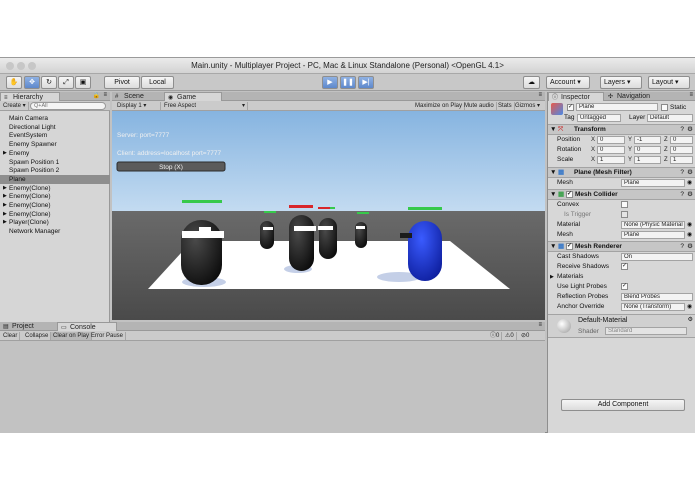  What do you see at coordinates (55, 127) in the screenshot?
I see `hierarchy-item: Directional Light` at bounding box center [55, 127].